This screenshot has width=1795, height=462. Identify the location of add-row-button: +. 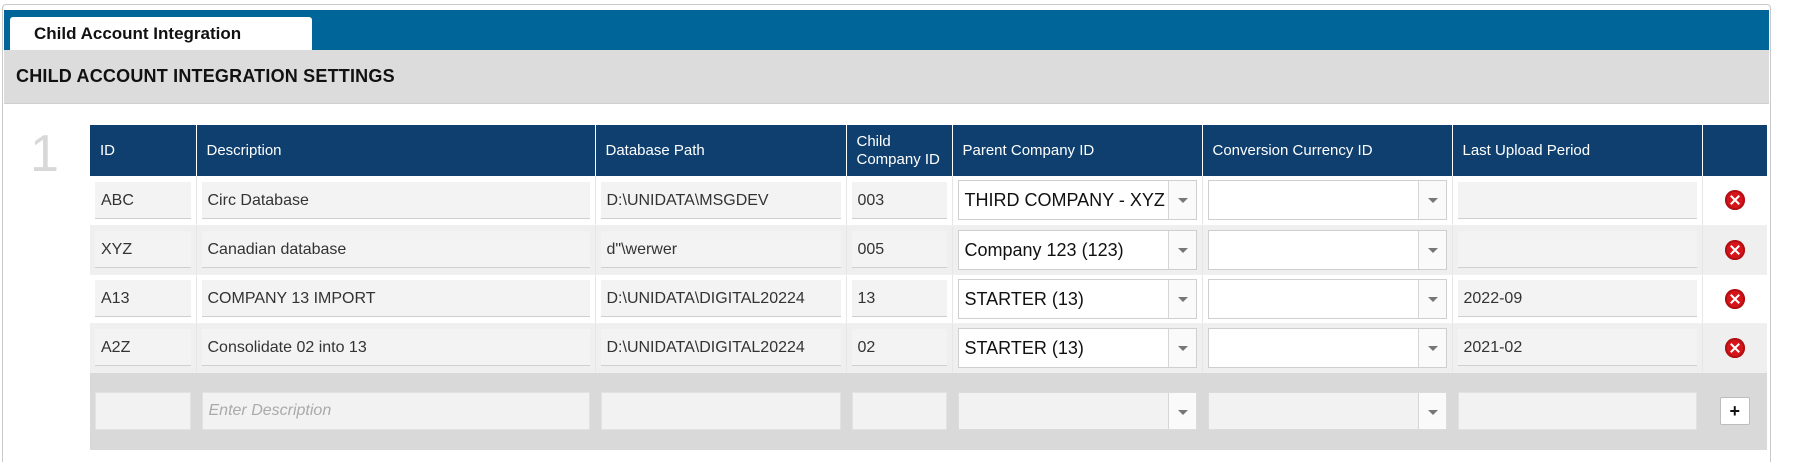
(1734, 411).